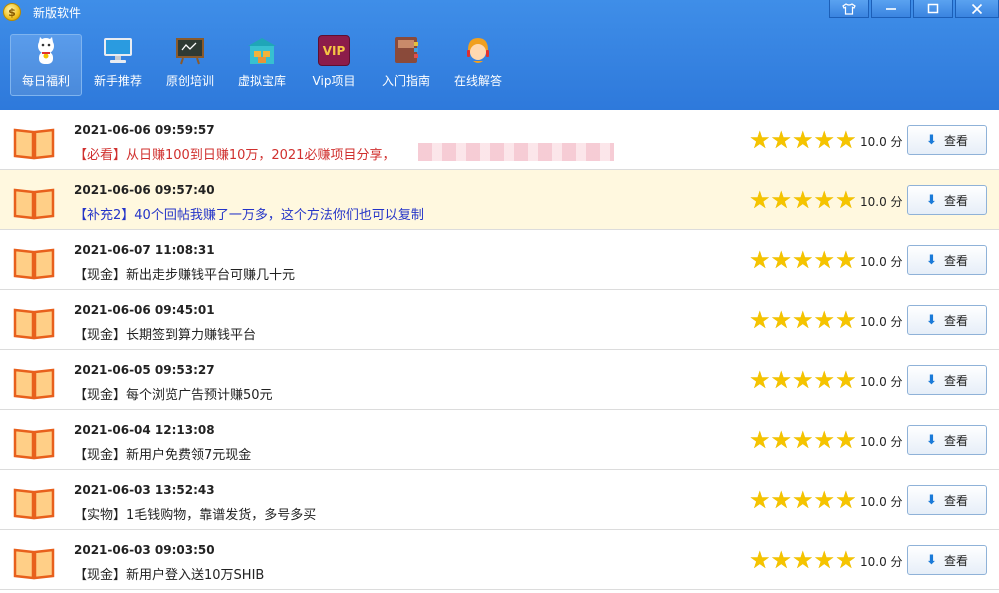  I want to click on item-title: 【现金】长期签到算力赚钱平台, so click(165, 333).